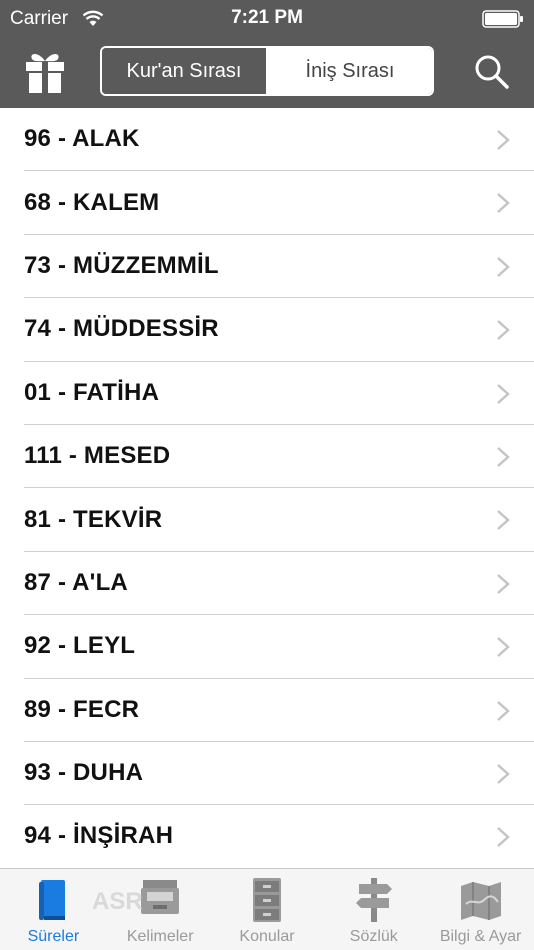  I want to click on tab-label: Bilgi & Ayar, so click(480, 936).